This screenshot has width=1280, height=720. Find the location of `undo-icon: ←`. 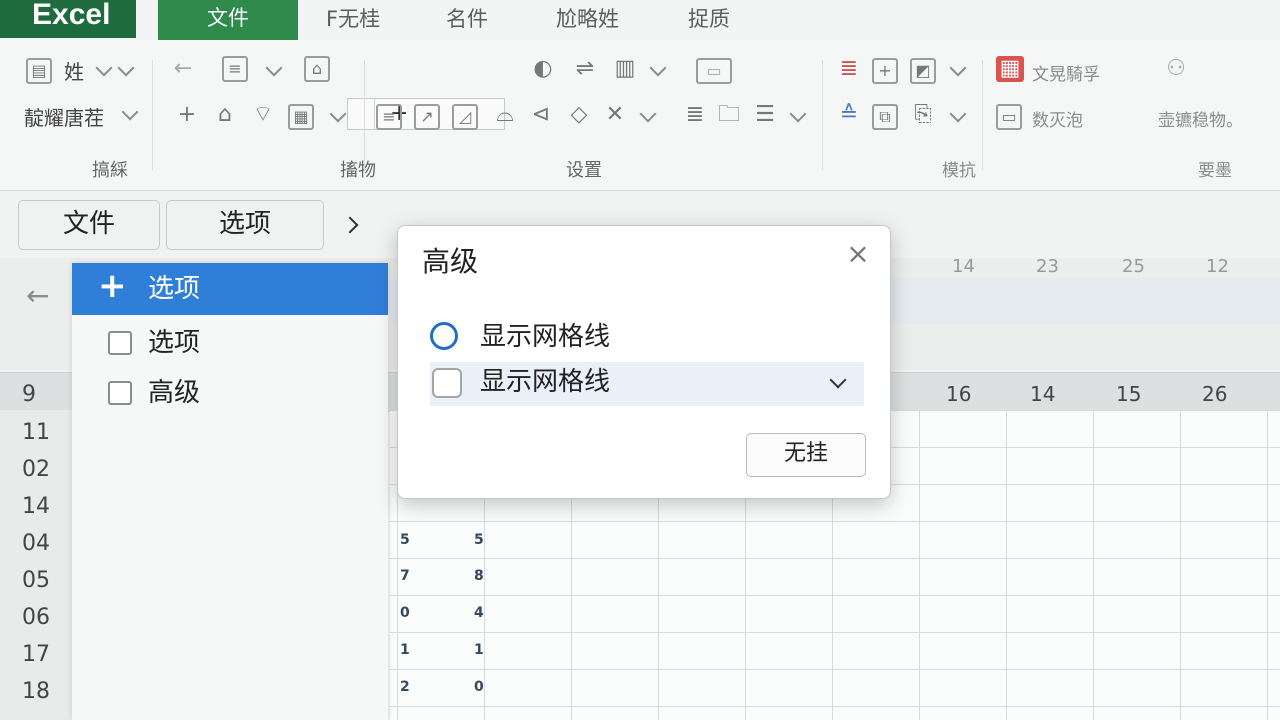

undo-icon: ← is located at coordinates (183, 69).